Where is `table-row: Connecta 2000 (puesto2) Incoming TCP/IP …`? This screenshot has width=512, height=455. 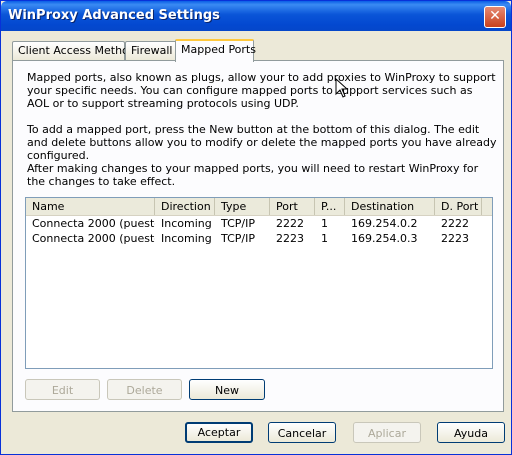 table-row: Connecta 2000 (puesto2) Incoming TCP/IP … is located at coordinates (259, 238).